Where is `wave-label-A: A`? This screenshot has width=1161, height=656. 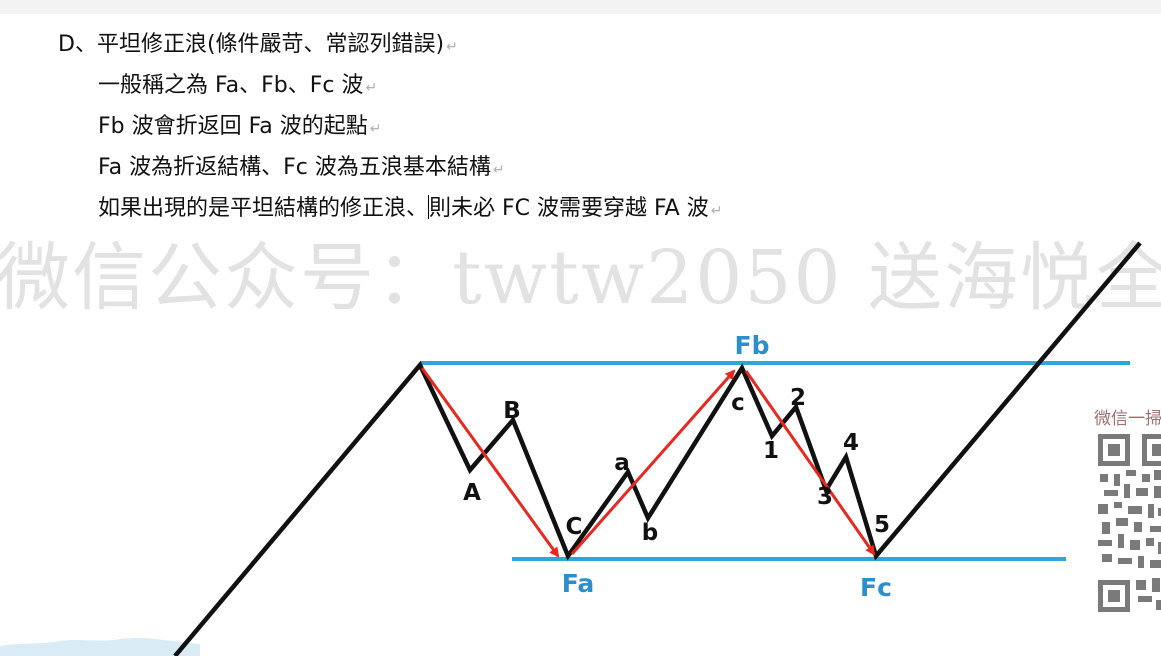
wave-label-A: A is located at coordinates (472, 493).